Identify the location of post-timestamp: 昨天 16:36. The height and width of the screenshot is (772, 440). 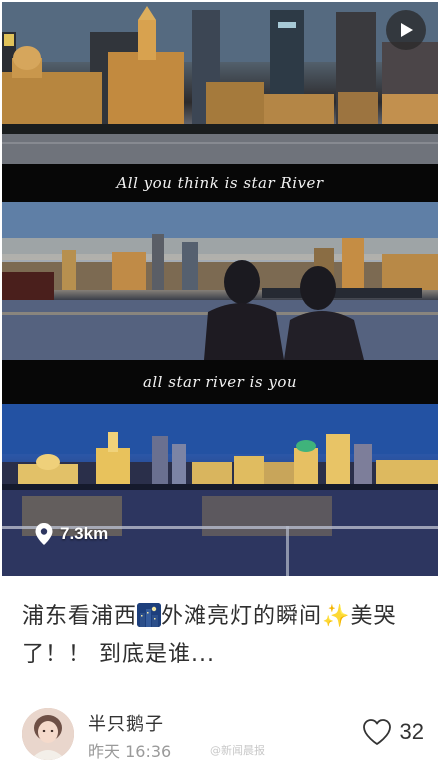
(130, 751).